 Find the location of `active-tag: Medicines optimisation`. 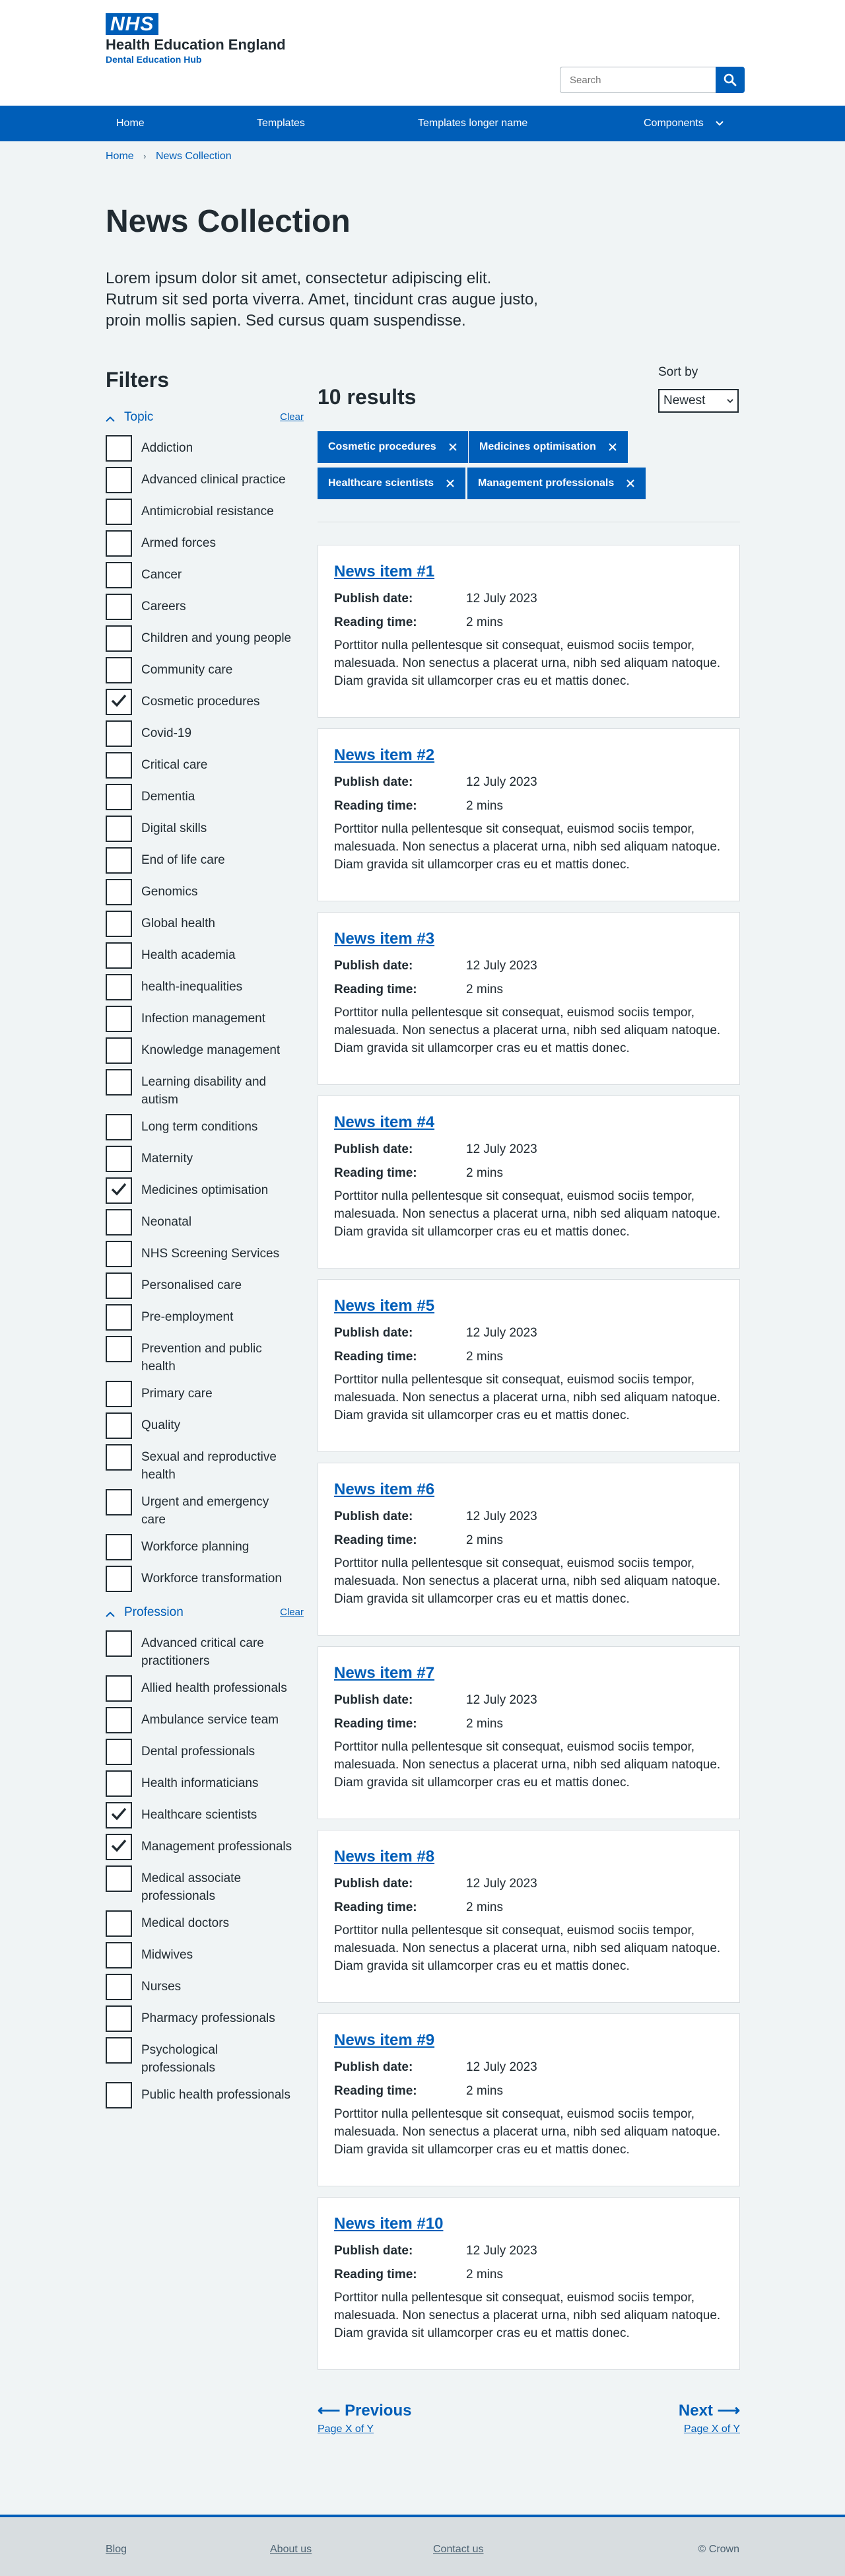

active-tag: Medicines optimisation is located at coordinates (548, 447).